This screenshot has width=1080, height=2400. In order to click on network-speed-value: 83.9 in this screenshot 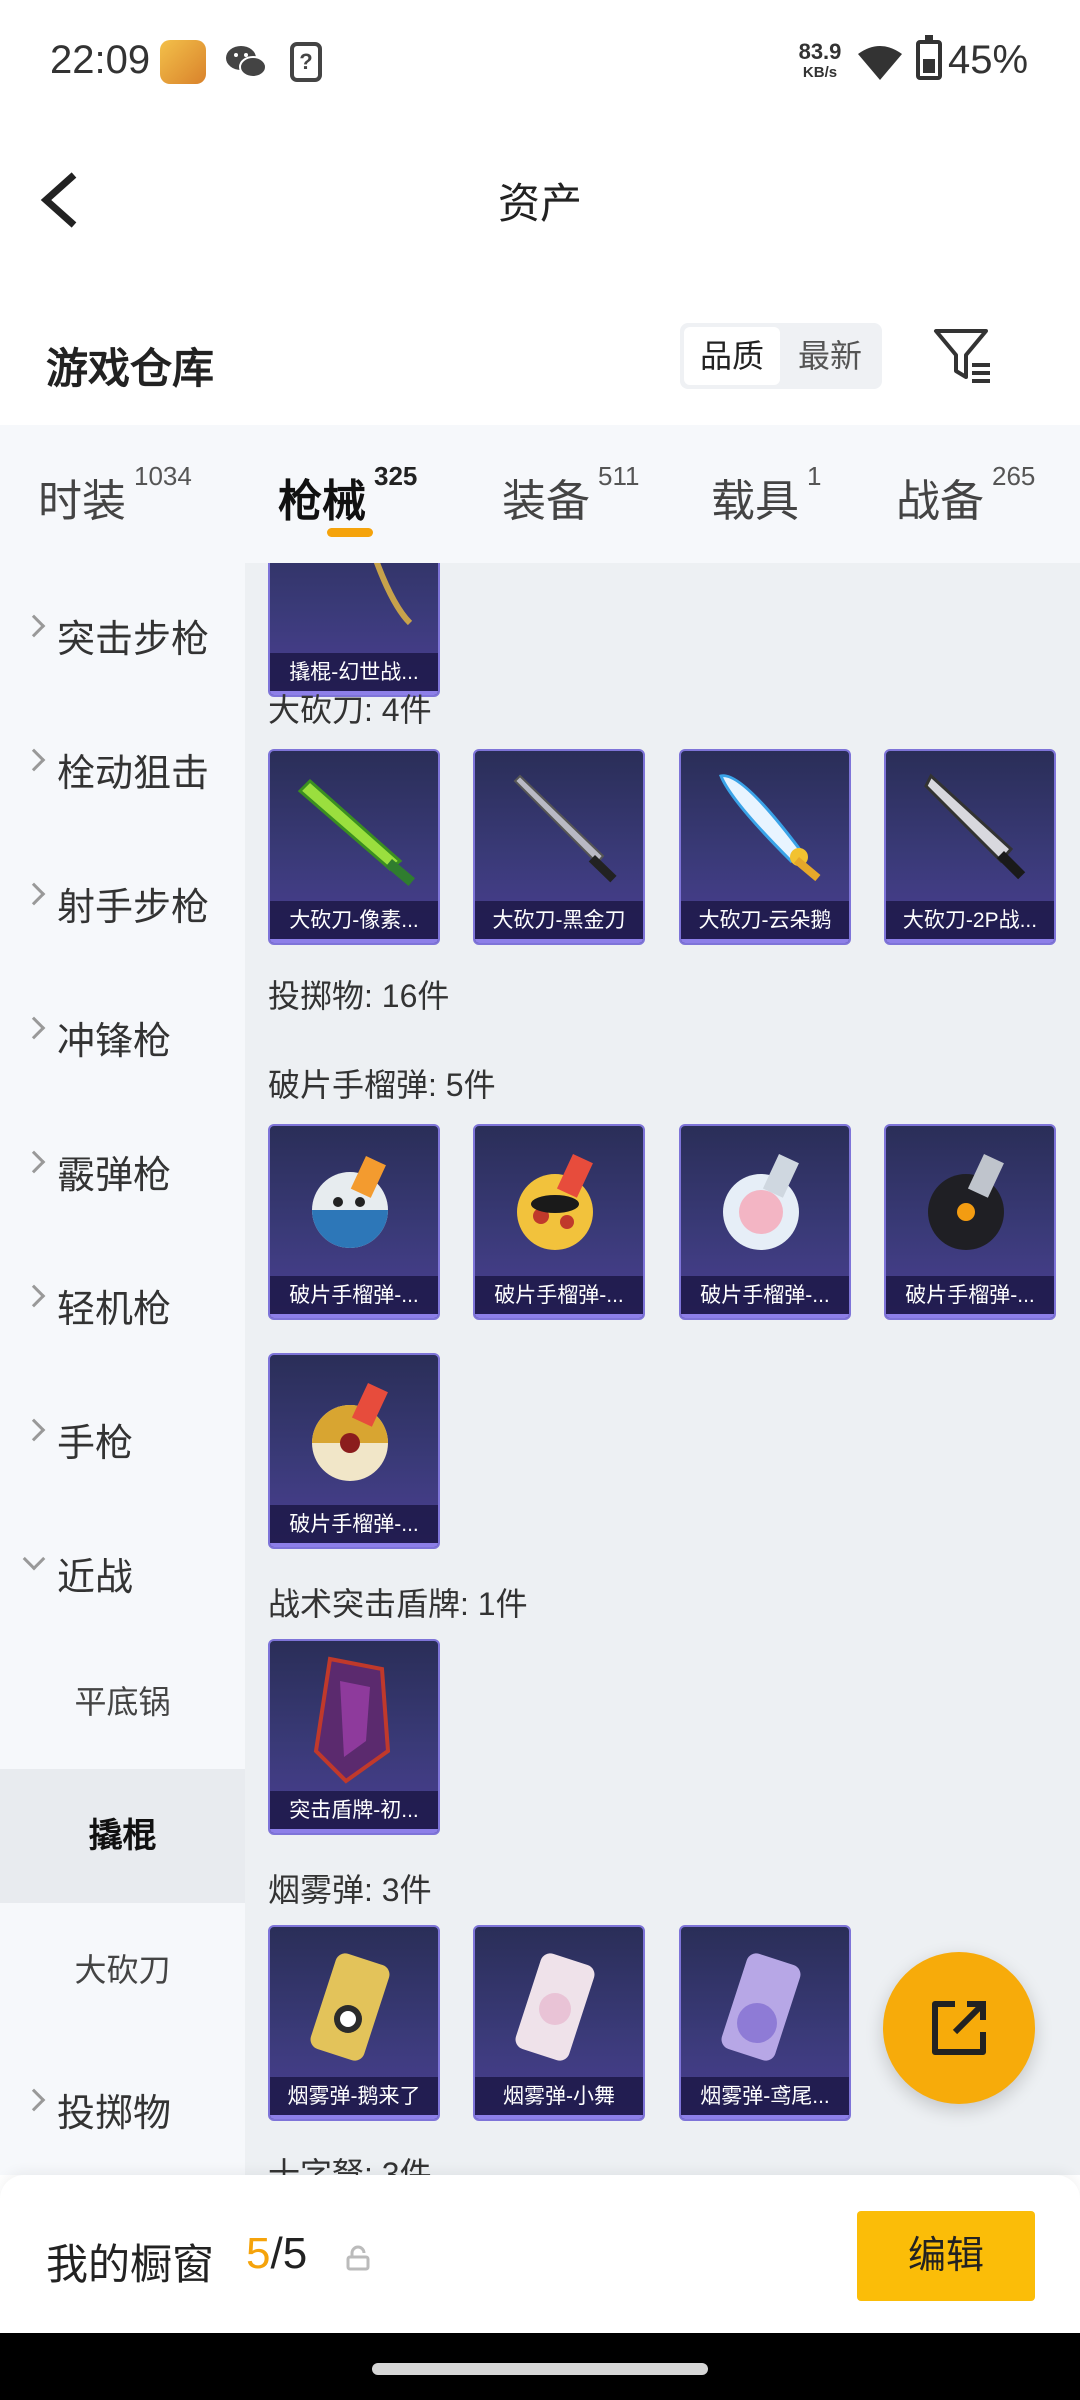, I will do `click(820, 51)`.